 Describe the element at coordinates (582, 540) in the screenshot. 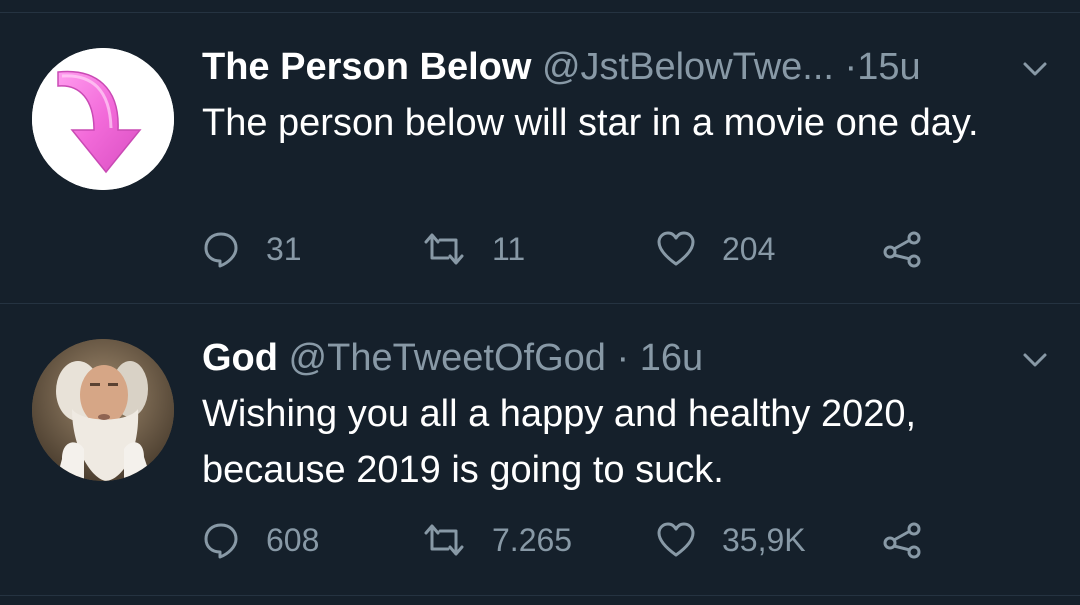

I see `tweet-actions: 608 7.265 35,9K` at that location.